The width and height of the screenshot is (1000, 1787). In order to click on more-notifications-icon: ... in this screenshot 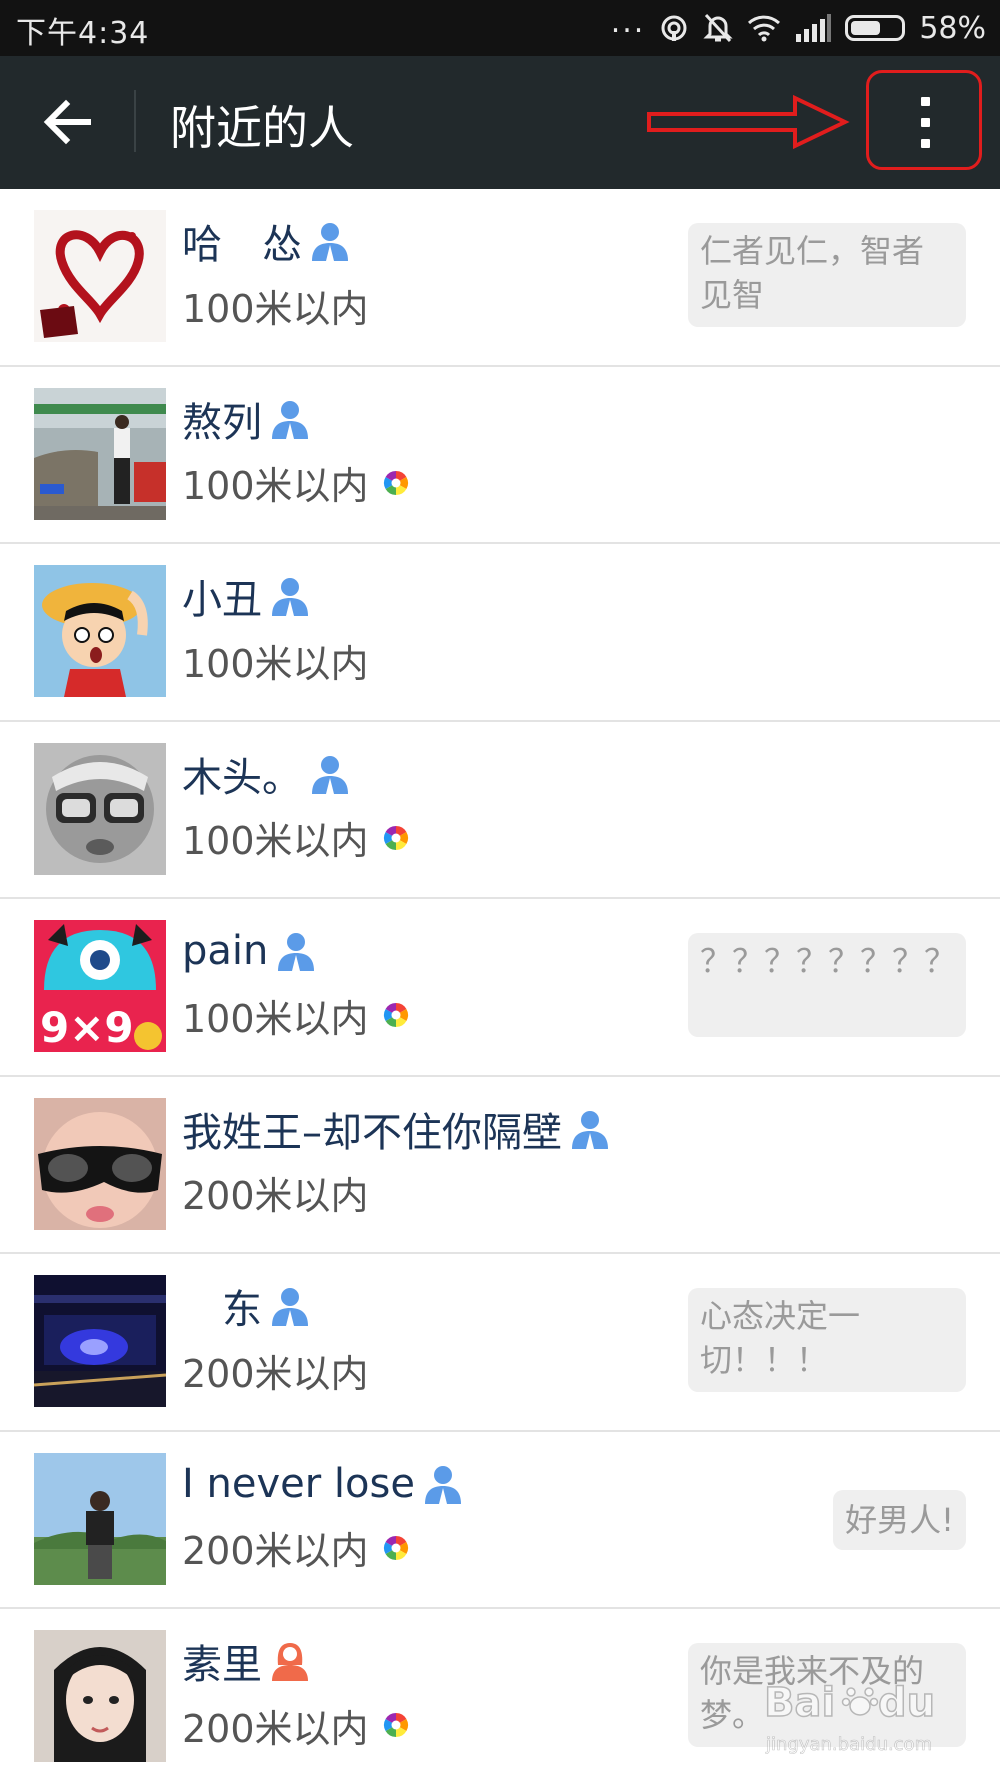, I will do `click(628, 22)`.